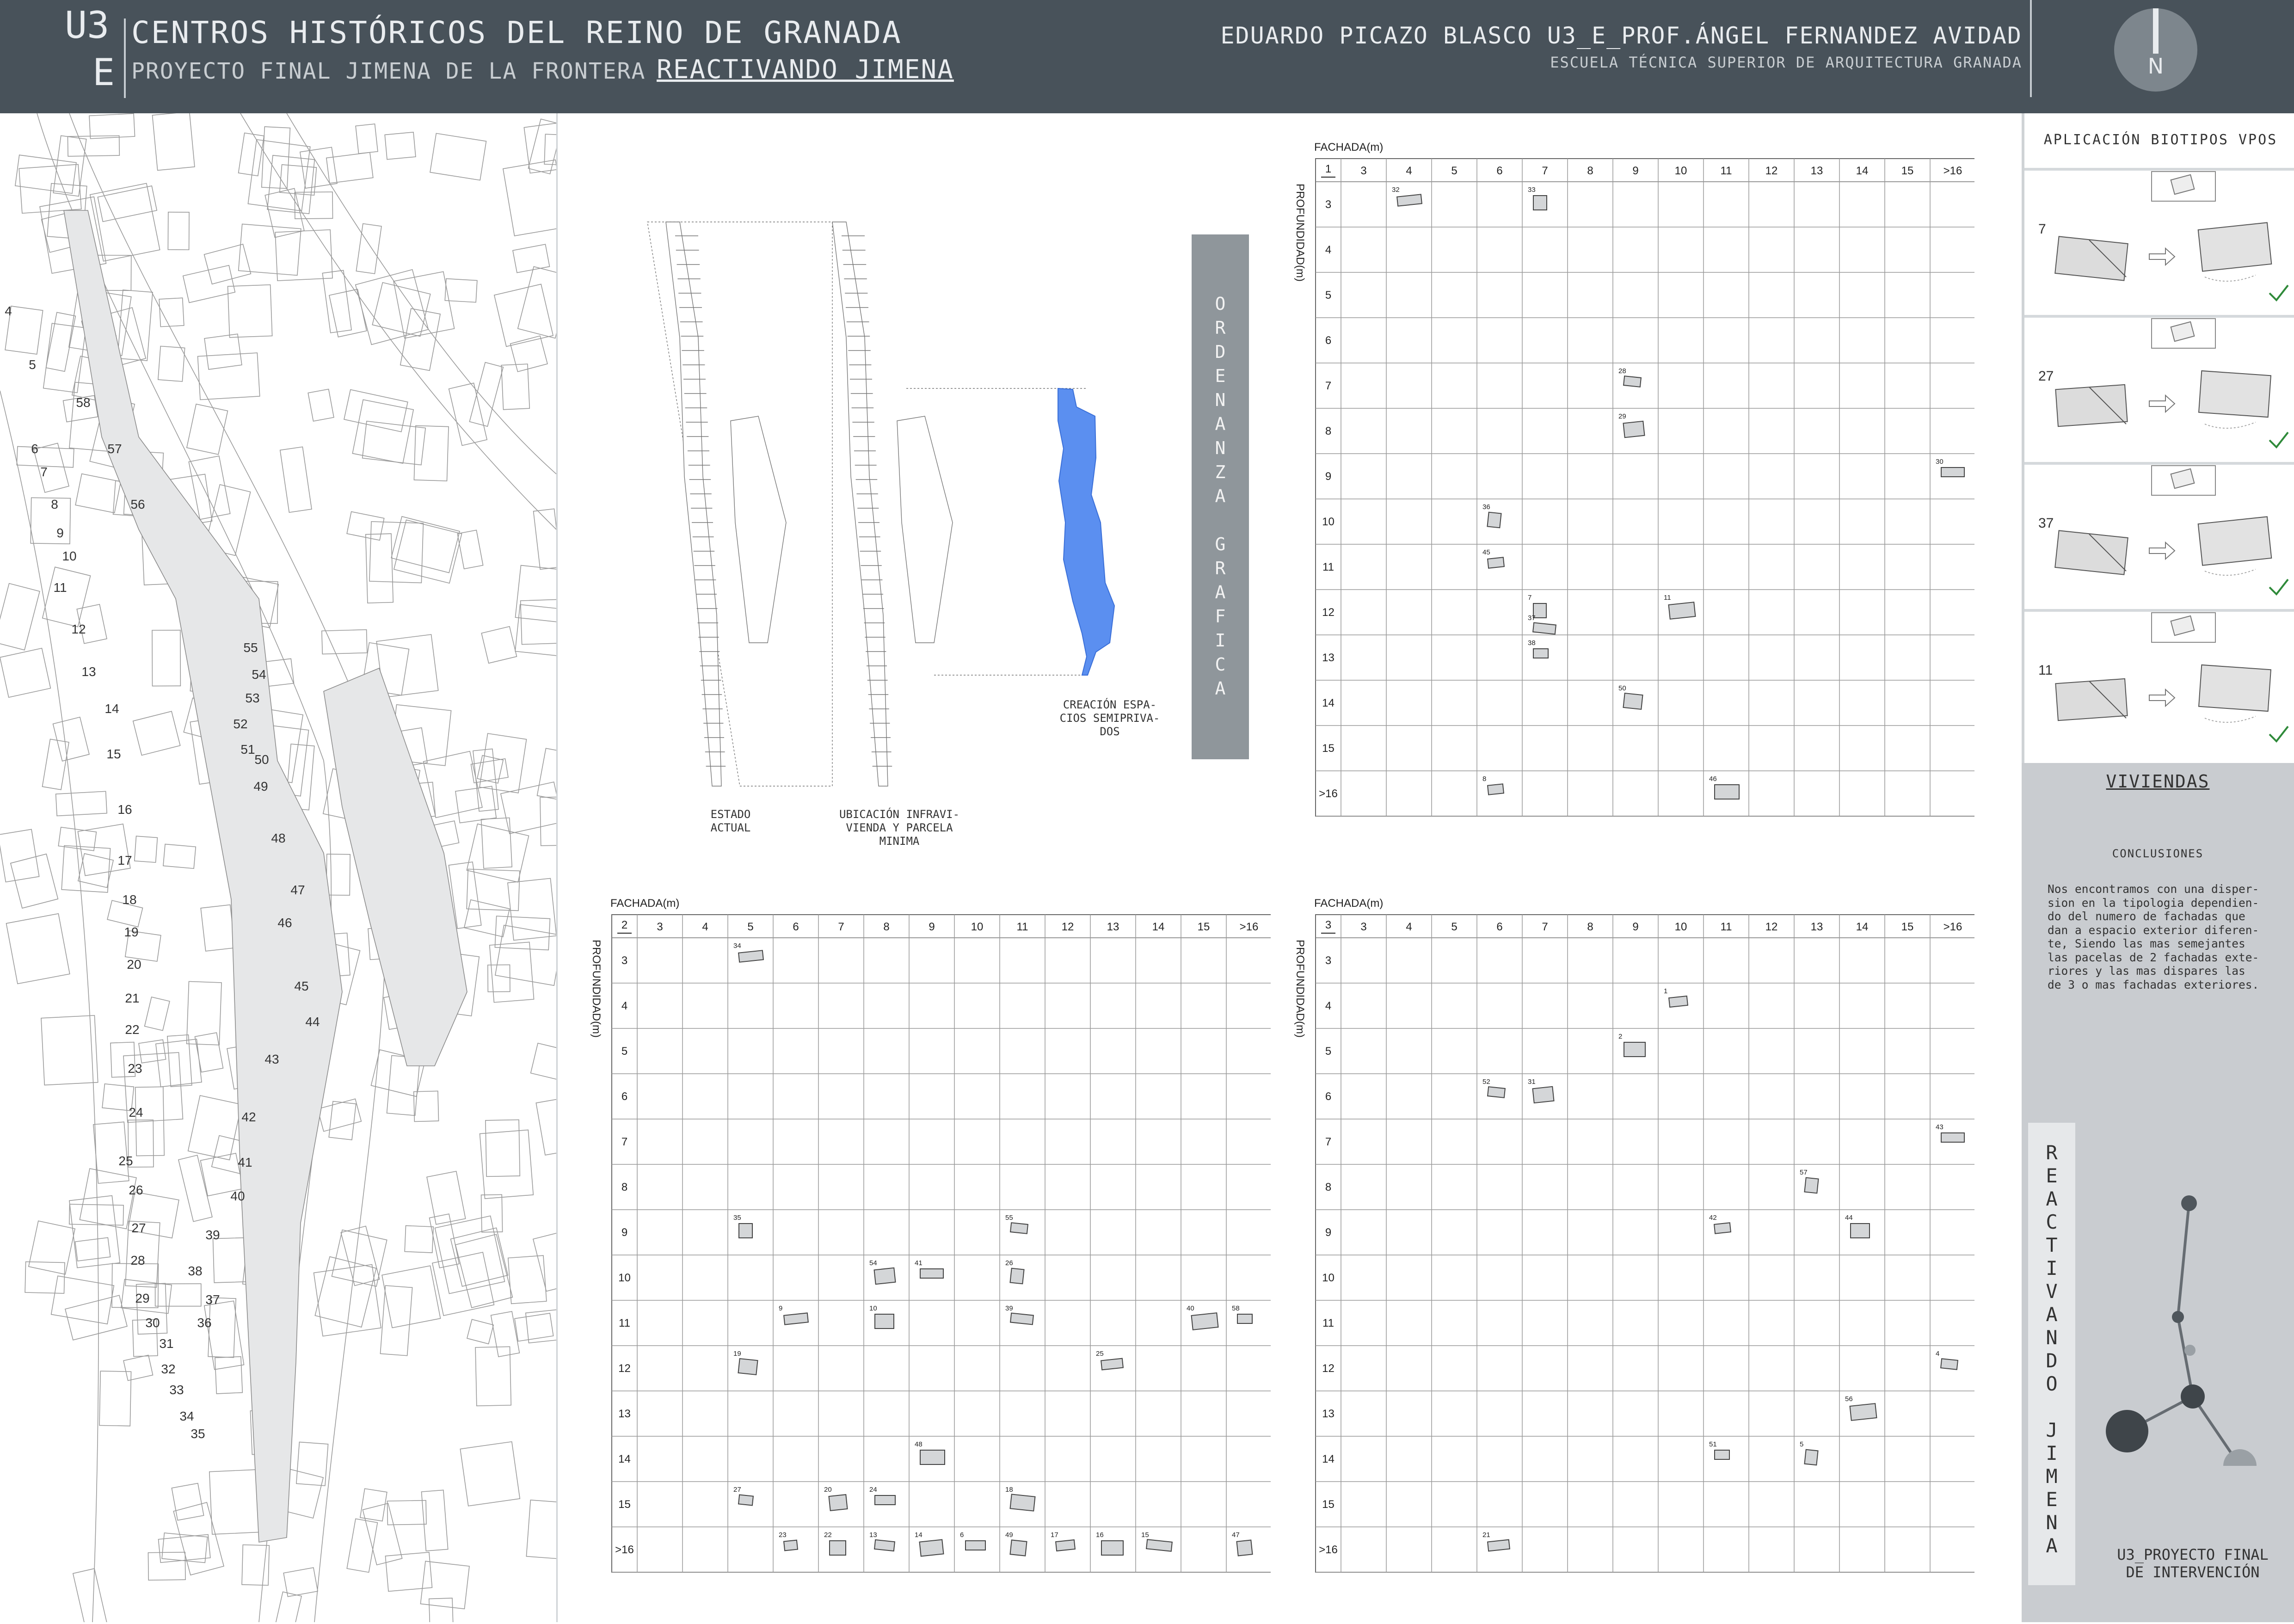 The image size is (2294, 1624). I want to click on lot-label: 36, so click(1486, 507).